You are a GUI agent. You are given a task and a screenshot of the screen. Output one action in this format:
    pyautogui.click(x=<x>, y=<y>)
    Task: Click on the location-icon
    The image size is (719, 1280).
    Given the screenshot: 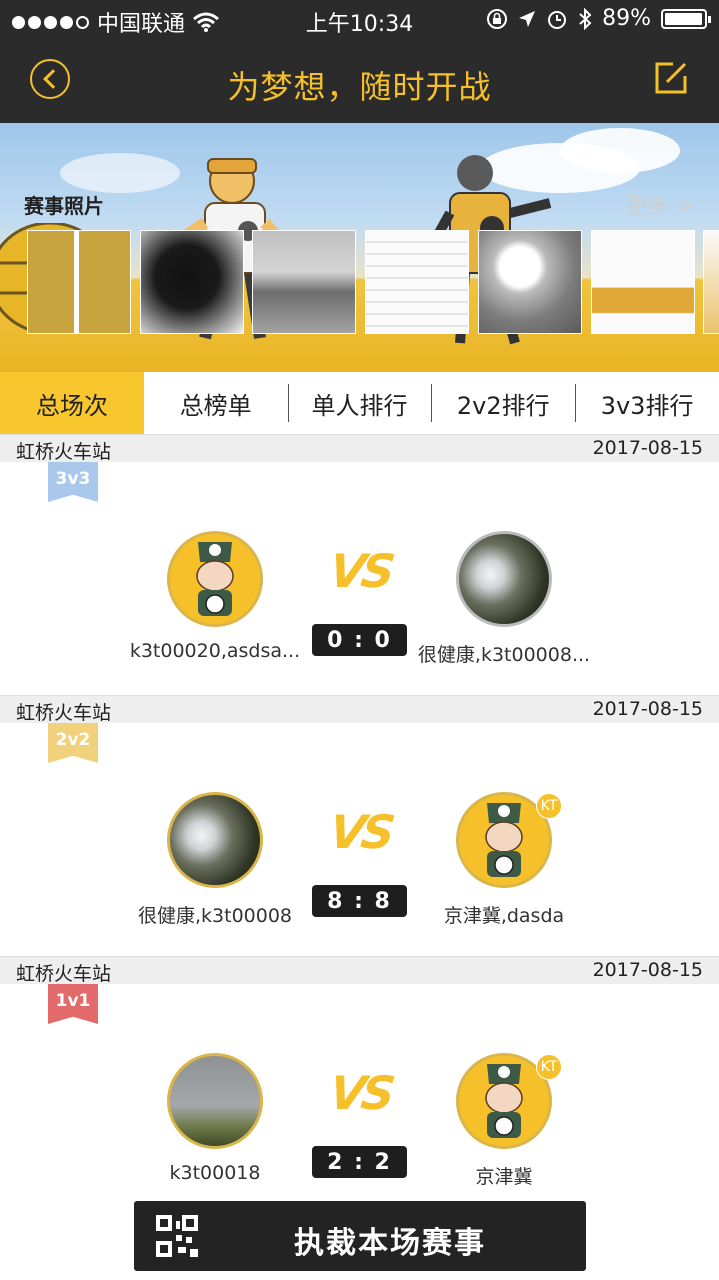 What is the action you would take?
    pyautogui.click(x=527, y=18)
    